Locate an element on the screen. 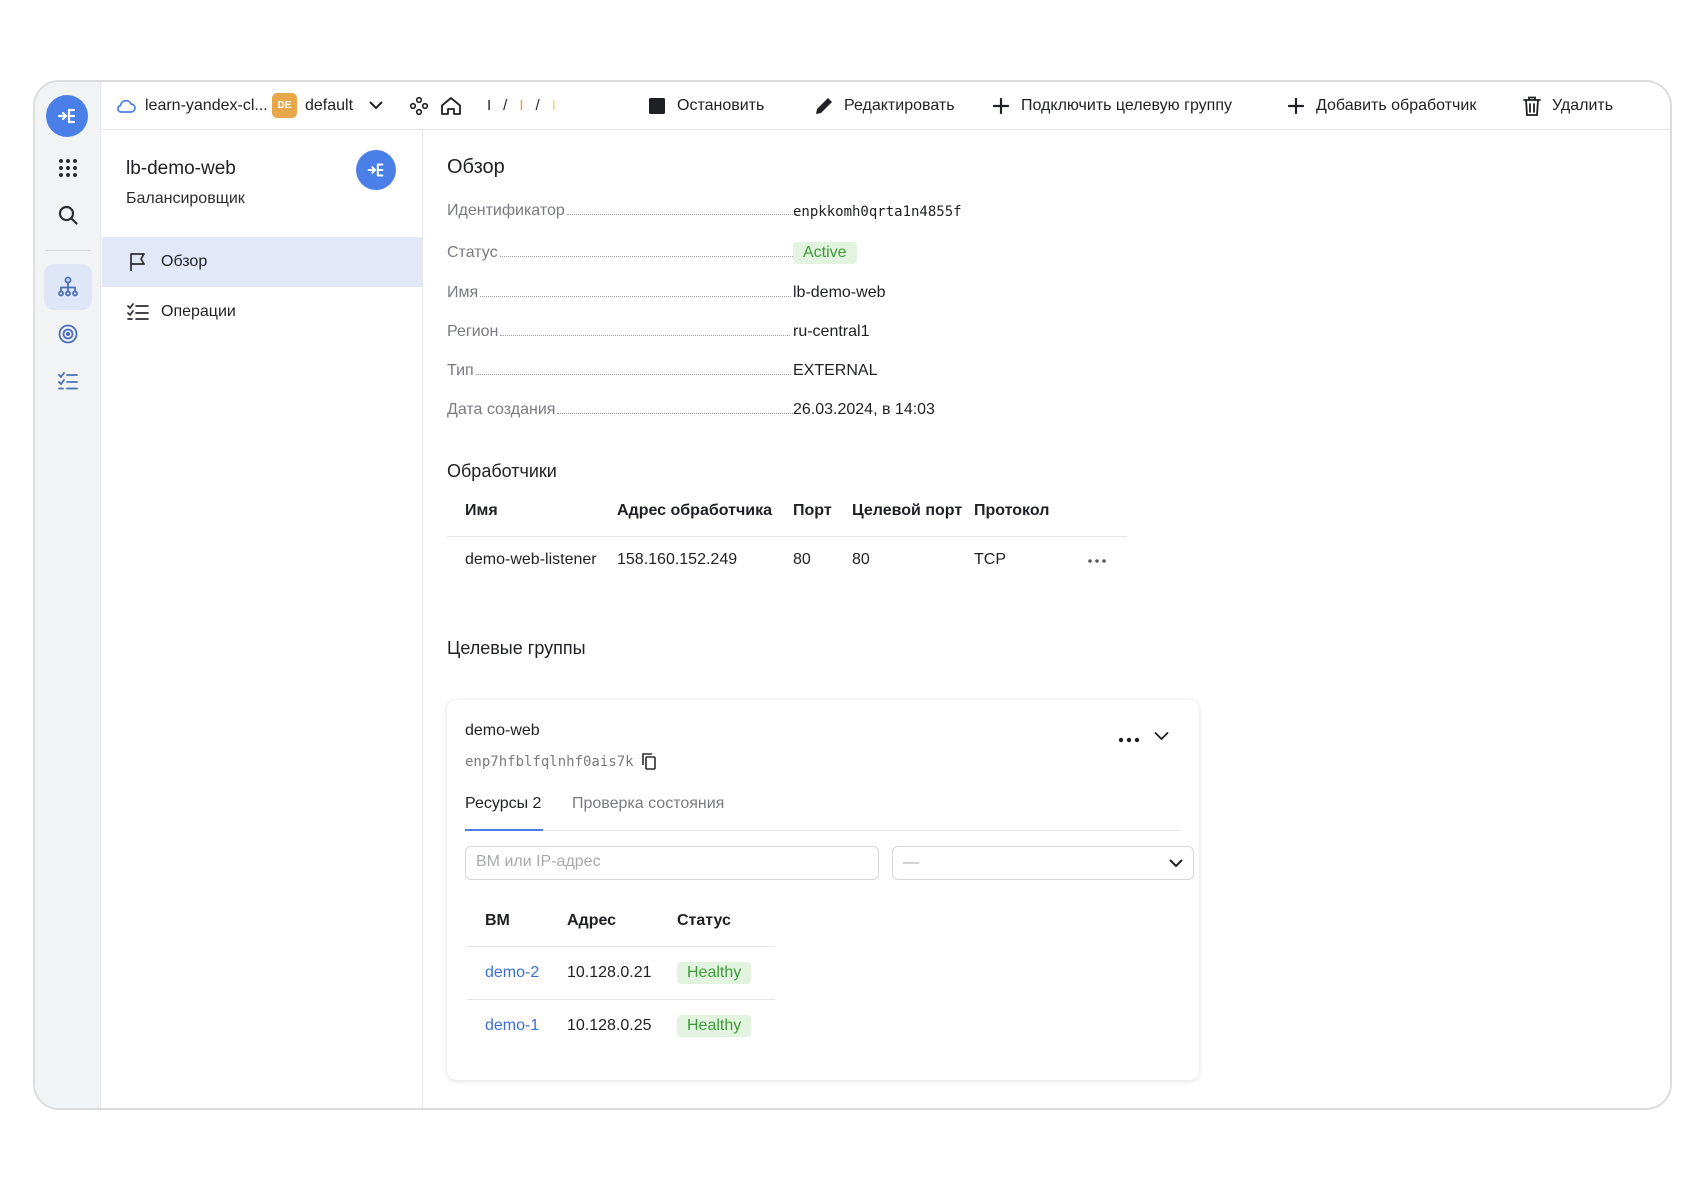 The image size is (1698, 1186). delete-button: Удалить is located at coordinates (1567, 106).